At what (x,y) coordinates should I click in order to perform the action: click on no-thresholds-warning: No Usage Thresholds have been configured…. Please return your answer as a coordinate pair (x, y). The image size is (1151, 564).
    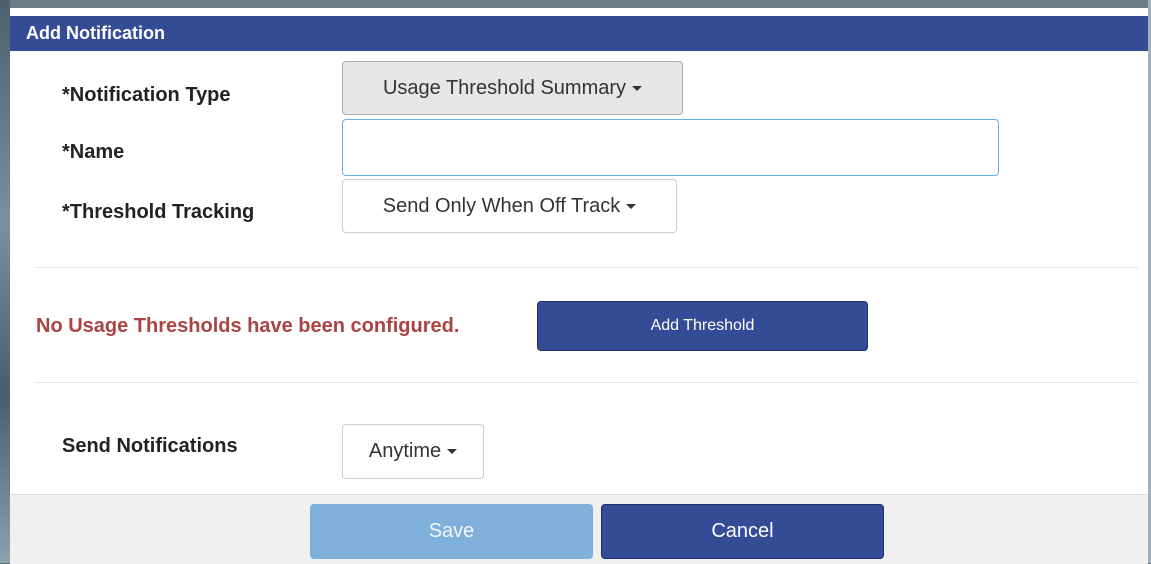
    Looking at the image, I should click on (248, 326).